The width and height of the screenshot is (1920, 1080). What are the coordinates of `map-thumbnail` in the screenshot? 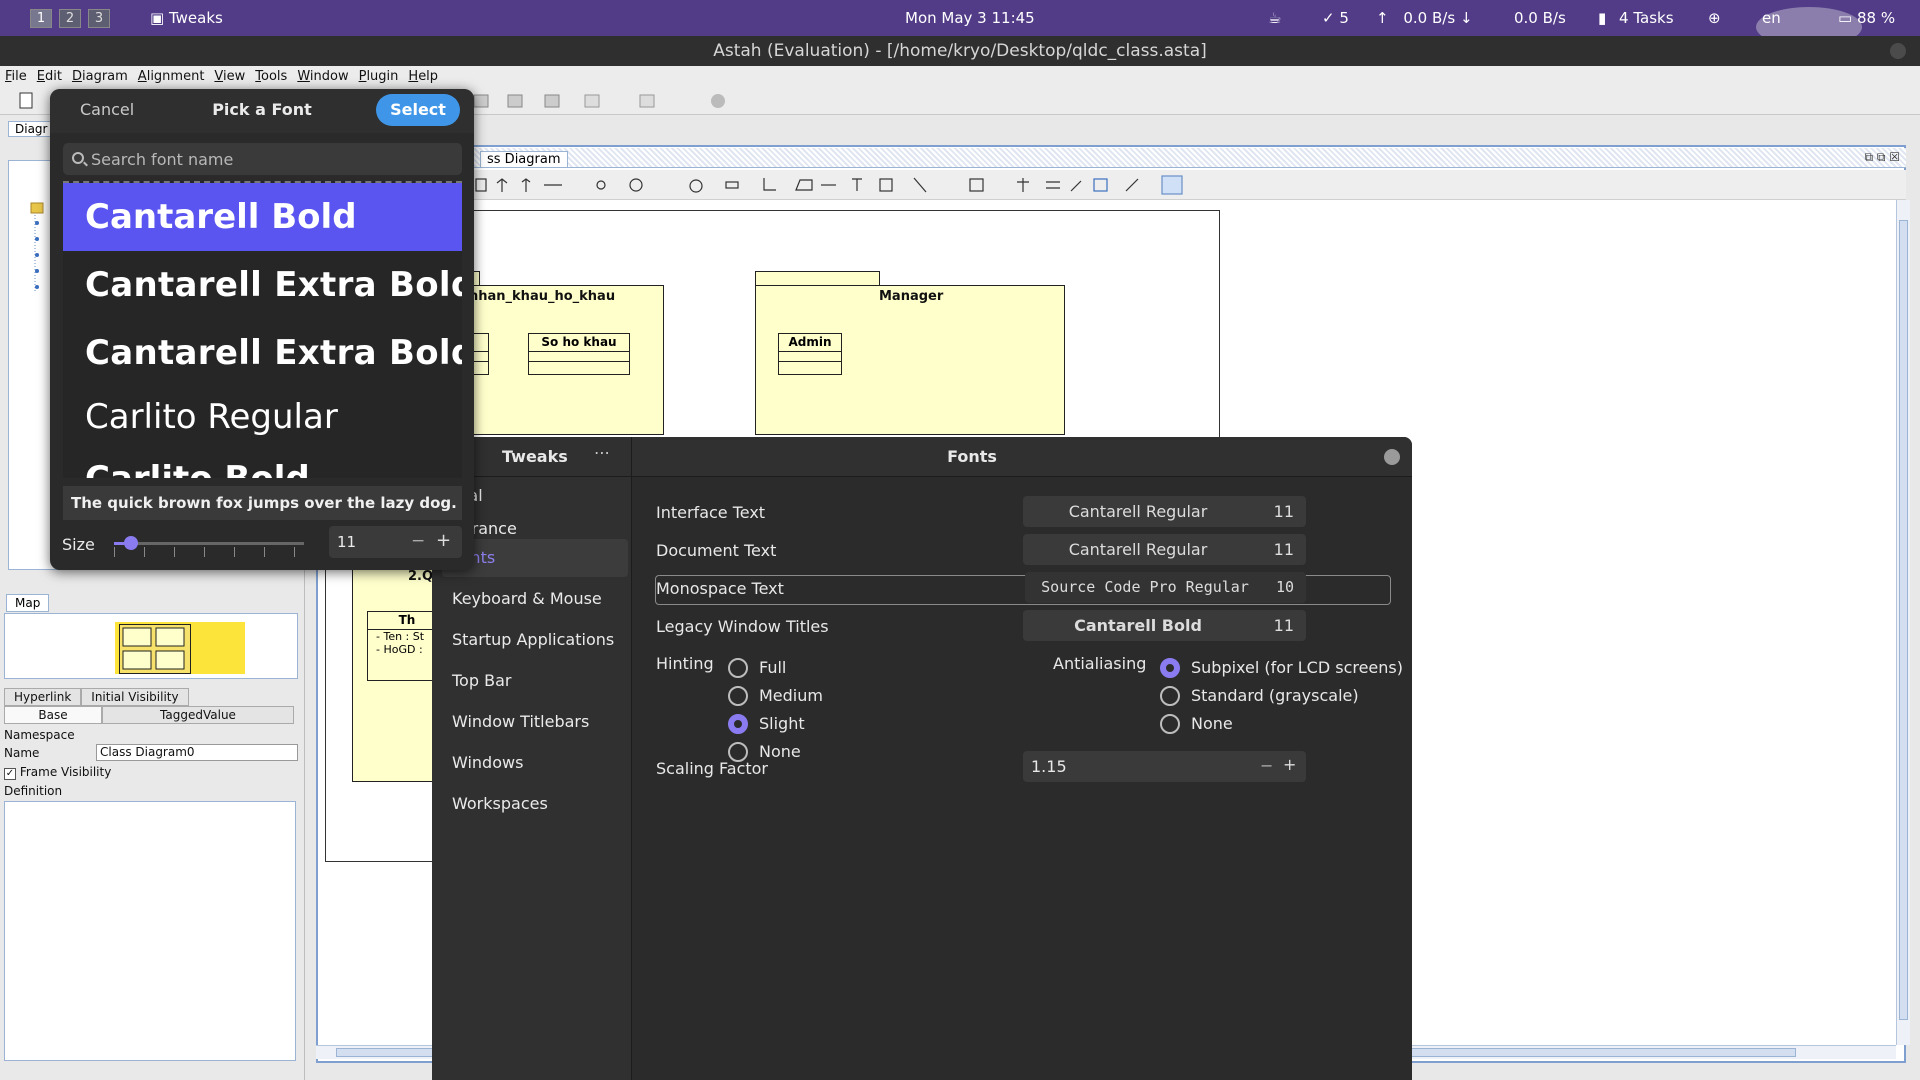 It's located at (180, 648).